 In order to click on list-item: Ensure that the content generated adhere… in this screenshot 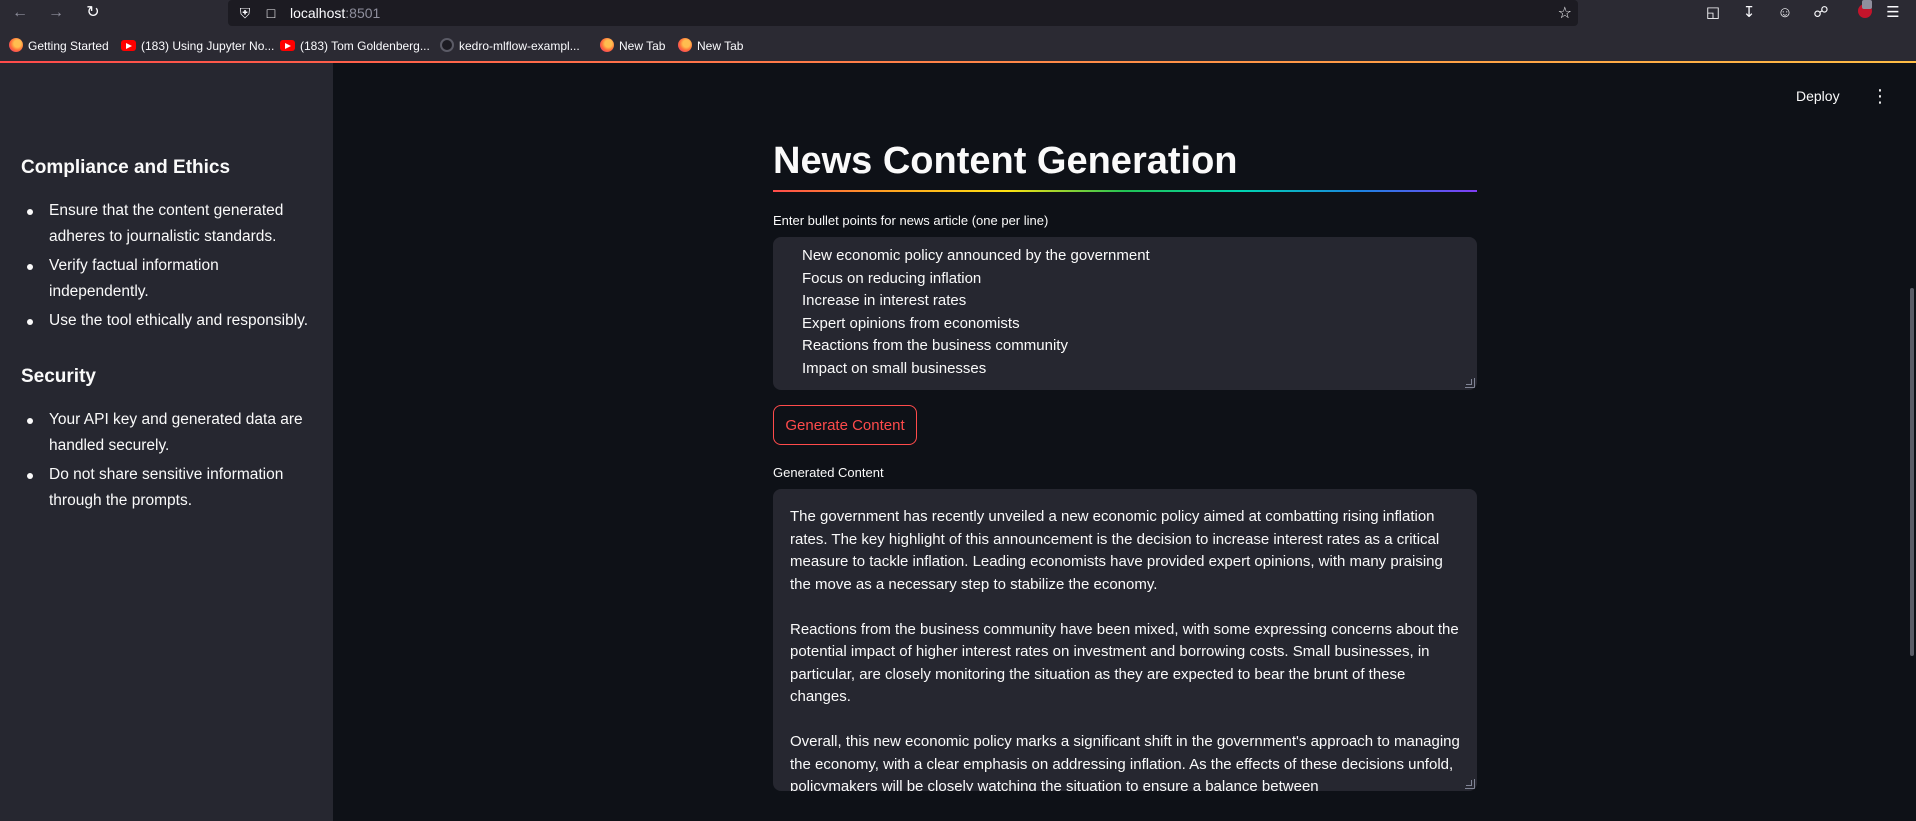, I will do `click(166, 224)`.